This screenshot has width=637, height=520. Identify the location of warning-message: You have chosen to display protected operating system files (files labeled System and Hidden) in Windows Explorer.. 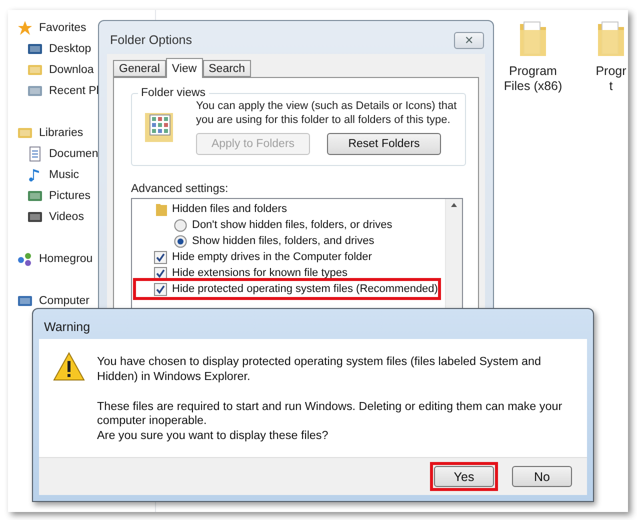
(319, 370).